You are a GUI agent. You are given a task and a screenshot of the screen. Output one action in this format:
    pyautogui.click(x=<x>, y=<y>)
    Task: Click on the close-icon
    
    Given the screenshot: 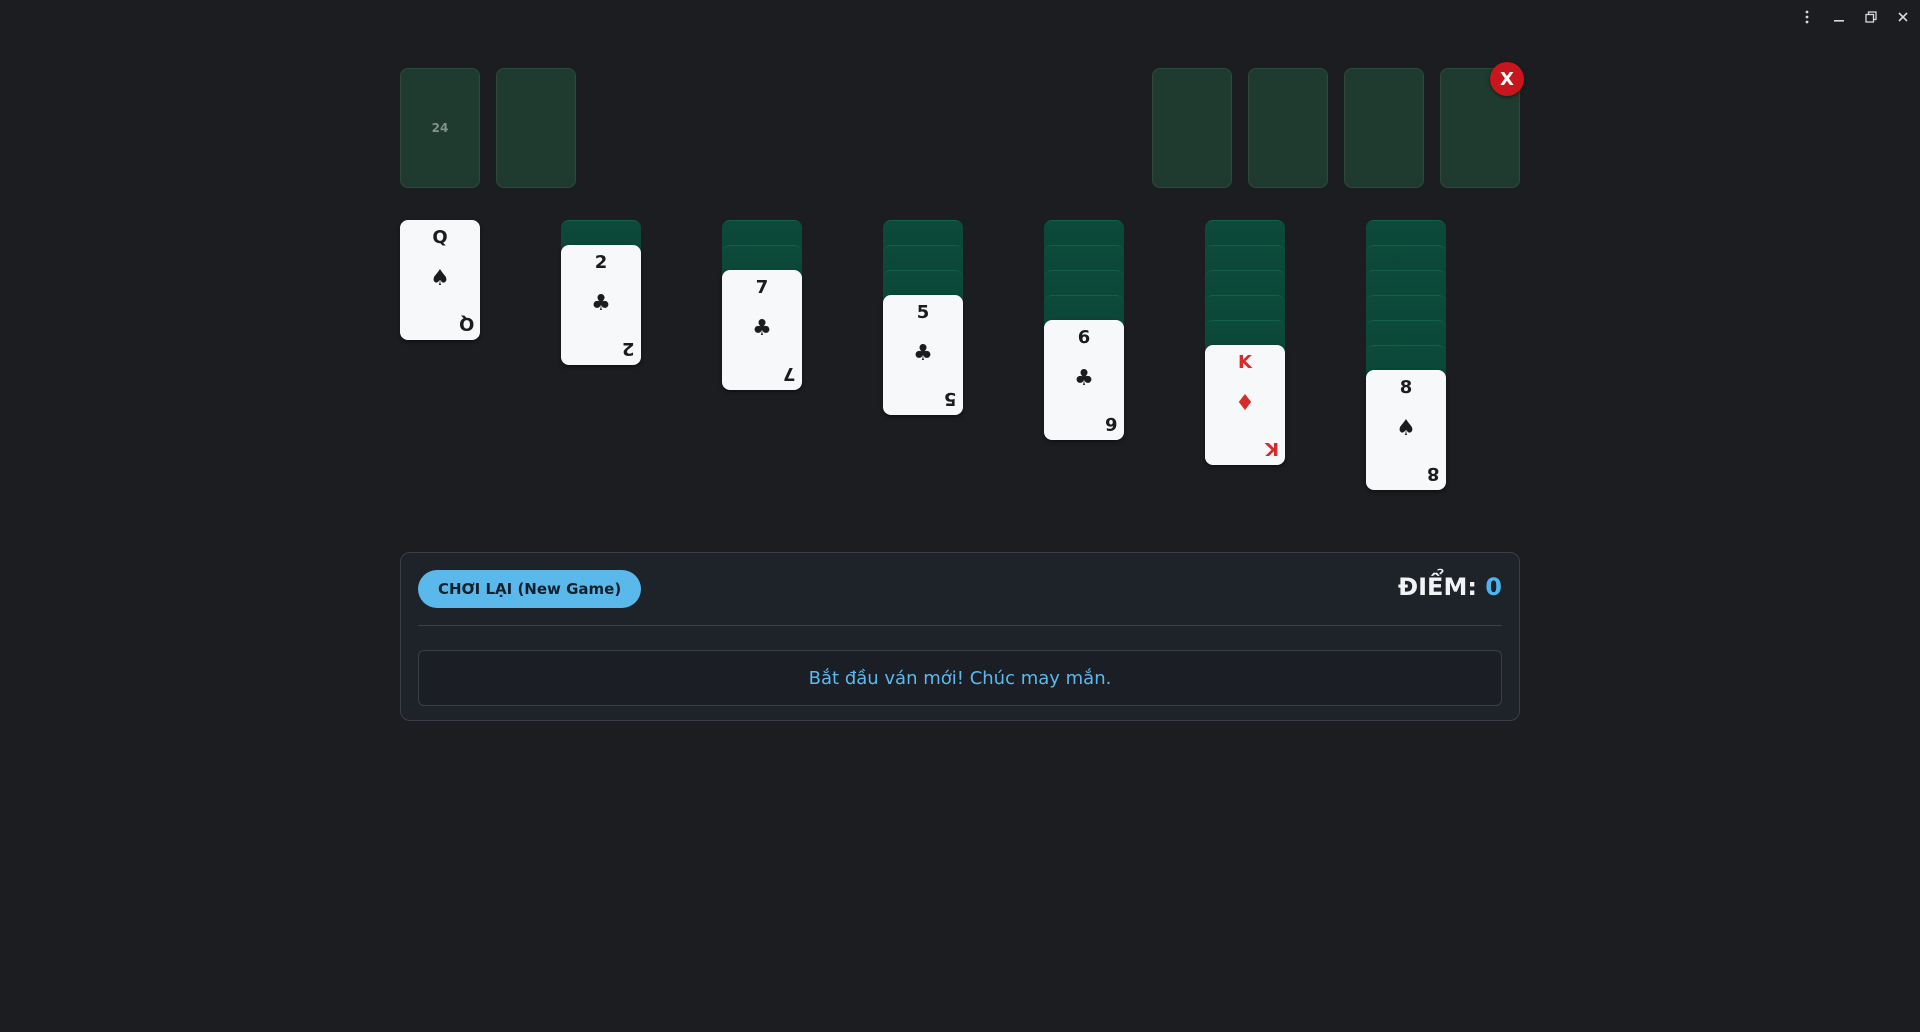 What is the action you would take?
    pyautogui.click(x=1903, y=17)
    